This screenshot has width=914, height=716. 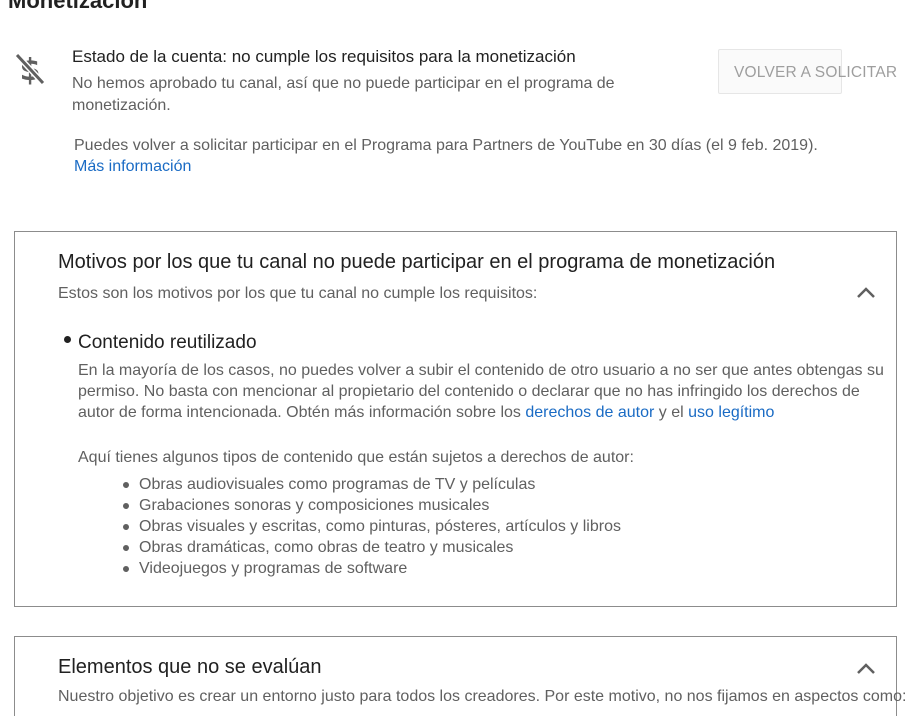 I want to click on list-item: Videojuegos y programas de software, so click(x=371, y=568).